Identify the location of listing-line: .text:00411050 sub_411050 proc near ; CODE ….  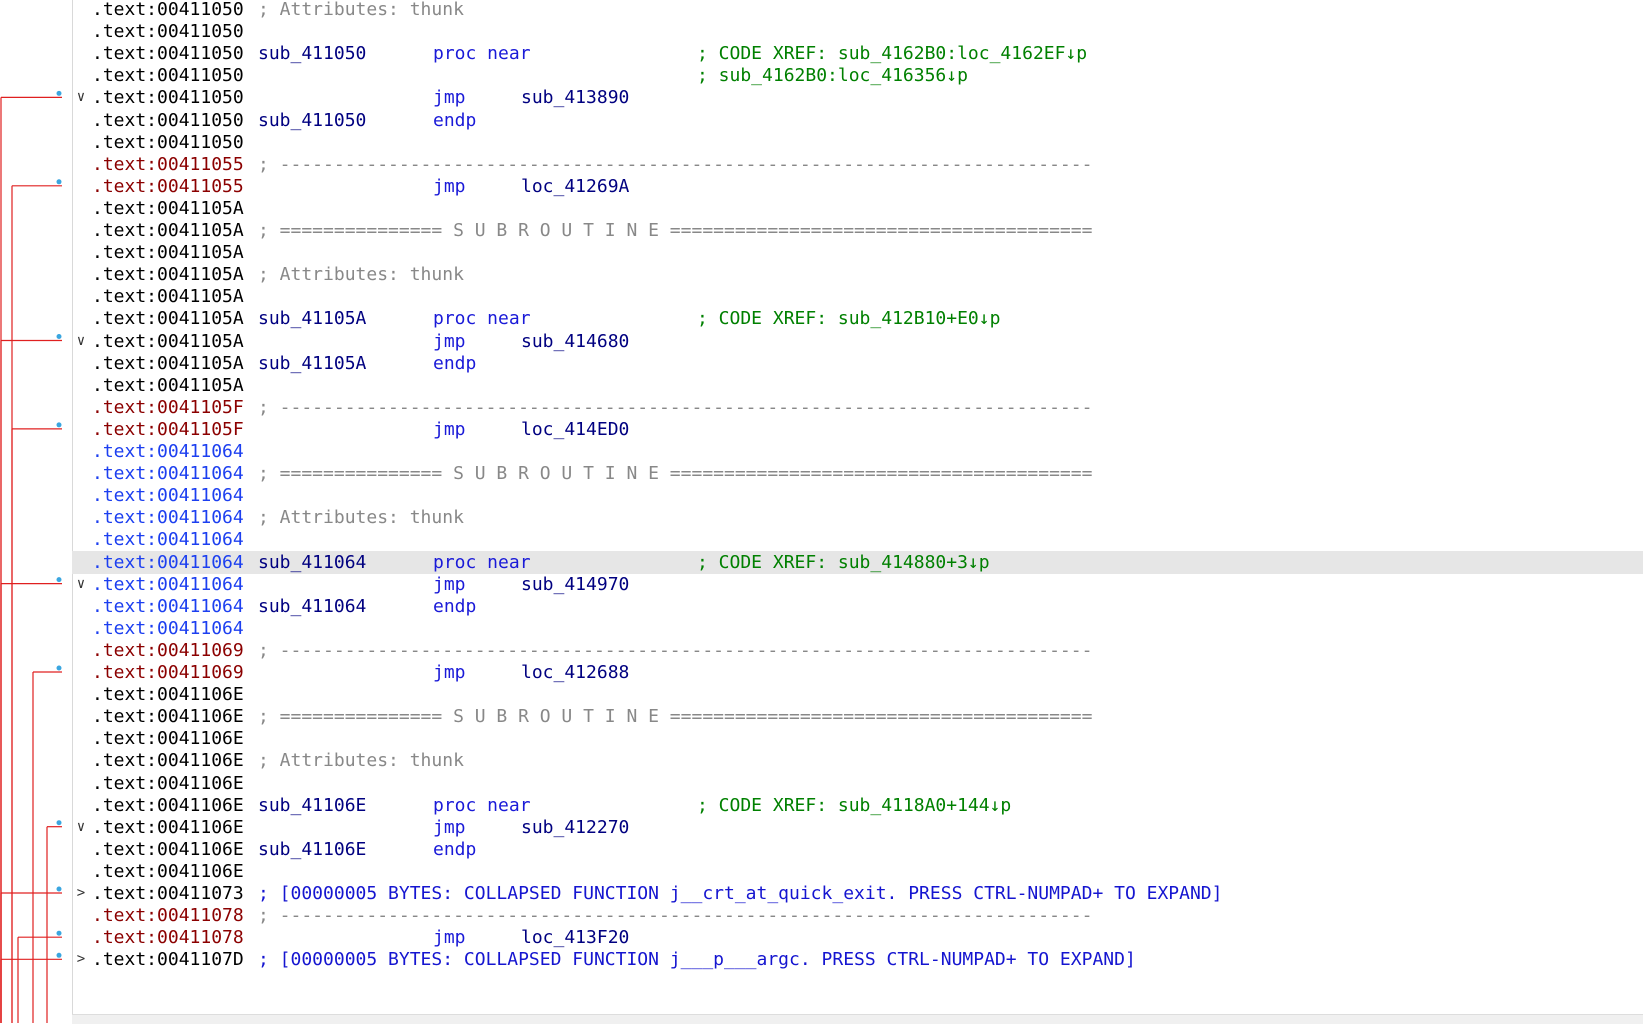
(857, 53).